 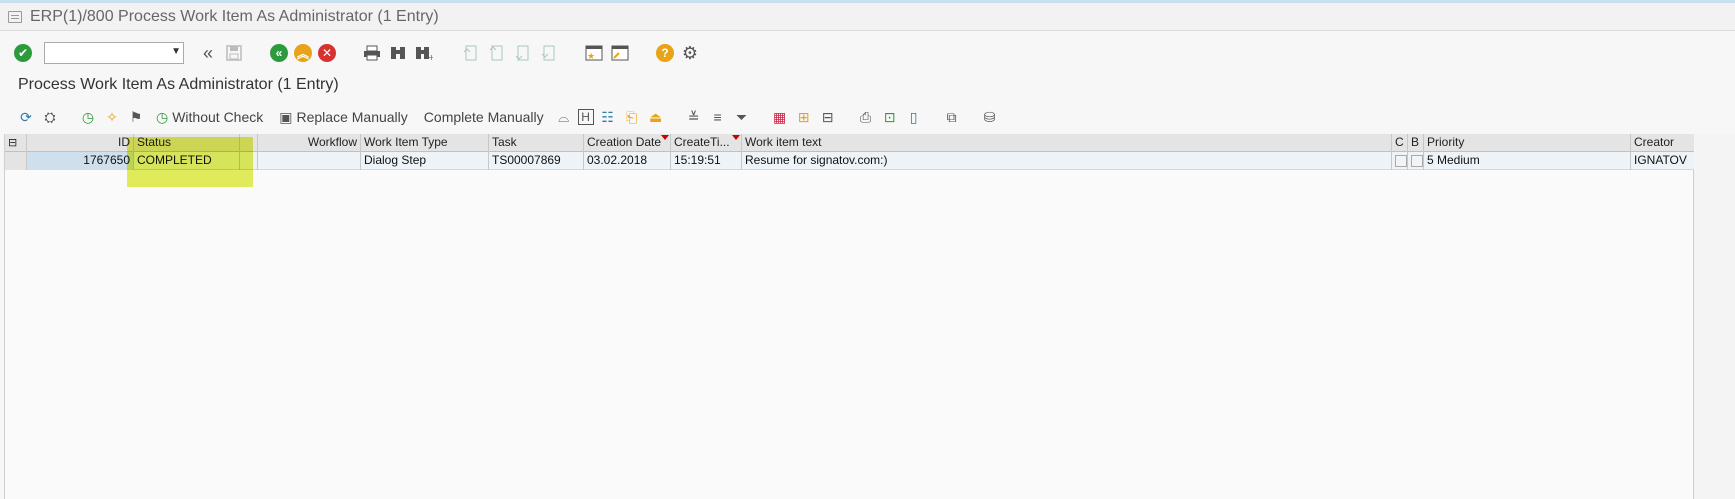 What do you see at coordinates (564, 117) in the screenshot?
I see `glasses-icon: ⌓` at bounding box center [564, 117].